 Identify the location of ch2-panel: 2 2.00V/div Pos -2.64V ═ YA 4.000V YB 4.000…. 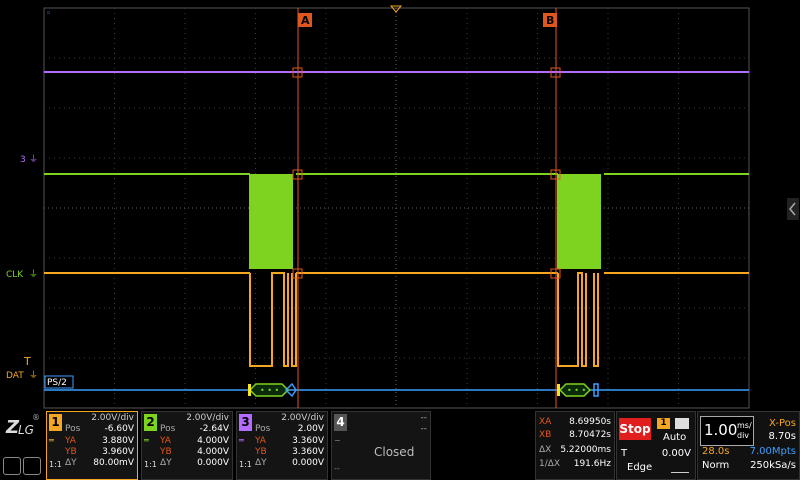
(187, 445).